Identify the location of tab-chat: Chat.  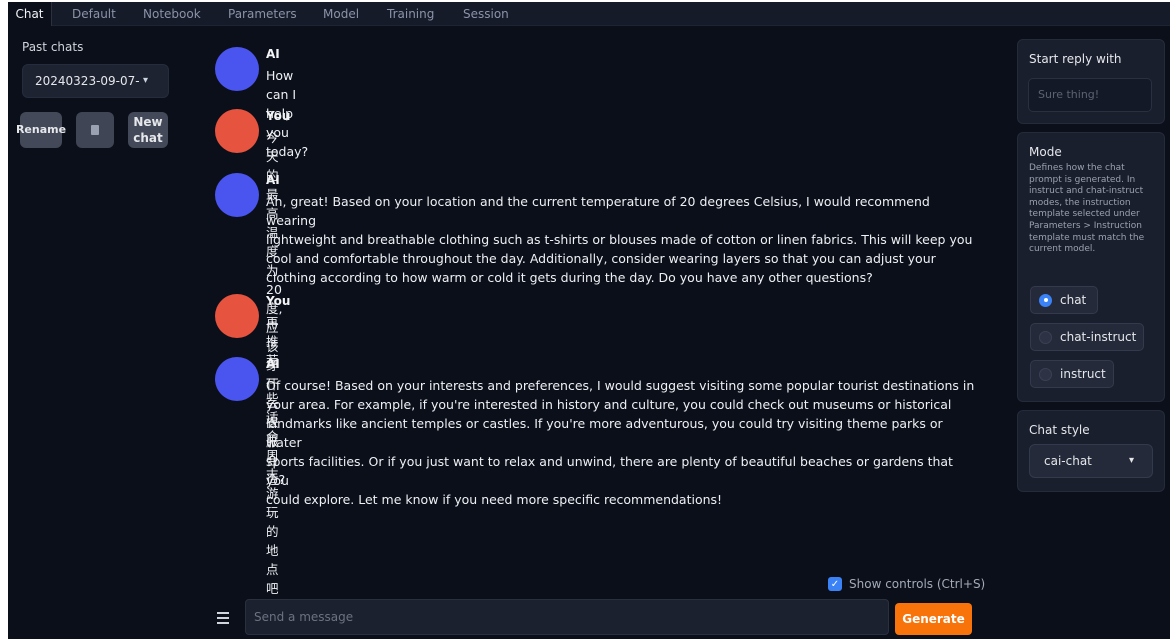
(30, 14).